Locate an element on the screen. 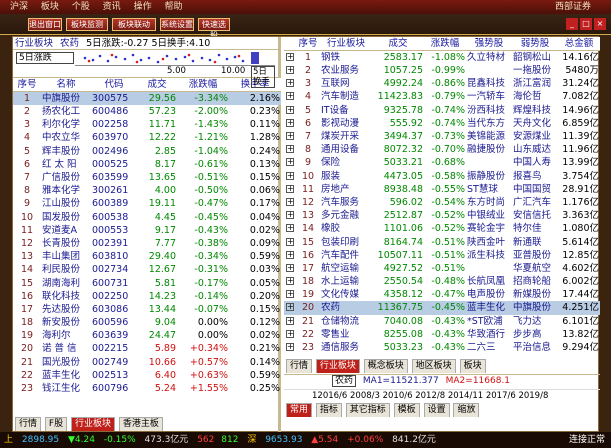 The image size is (611, 448). table-row: +21 仓储物流 7040.08 -0.43% *ST欧浦 飞力达 6.101亿 is located at coordinates (442, 321).